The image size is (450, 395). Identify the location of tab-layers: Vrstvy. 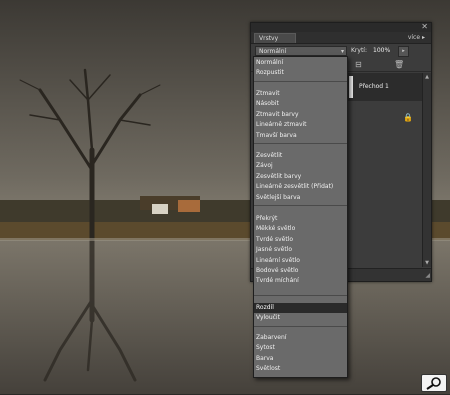
(275, 38).